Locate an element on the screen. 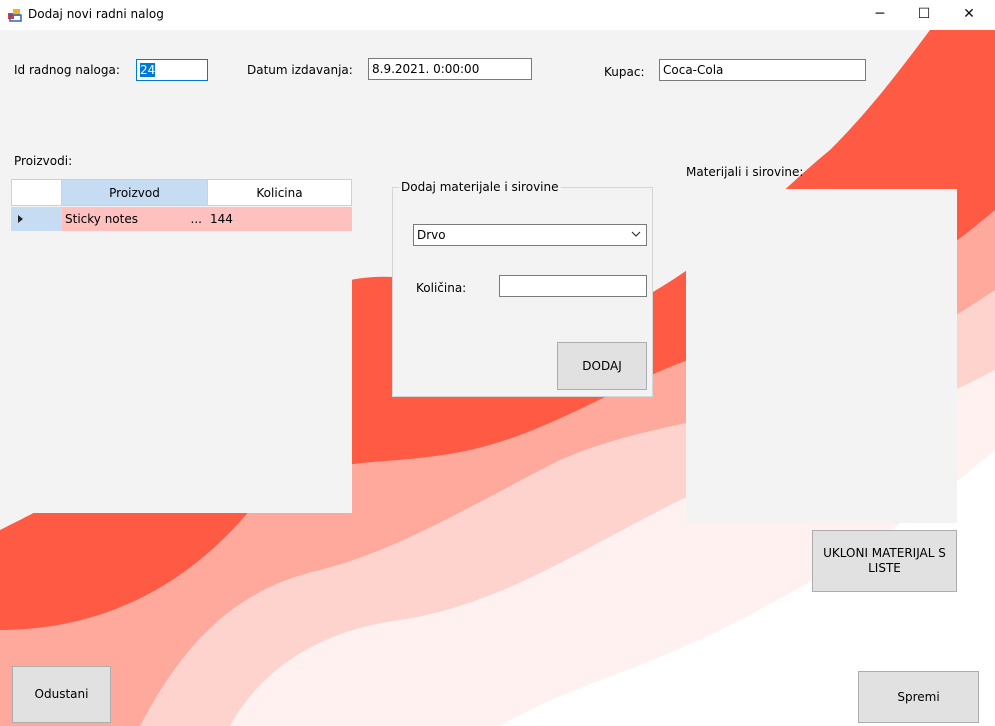 This screenshot has height=726, width=995. app-form-icon is located at coordinates (15, 15).